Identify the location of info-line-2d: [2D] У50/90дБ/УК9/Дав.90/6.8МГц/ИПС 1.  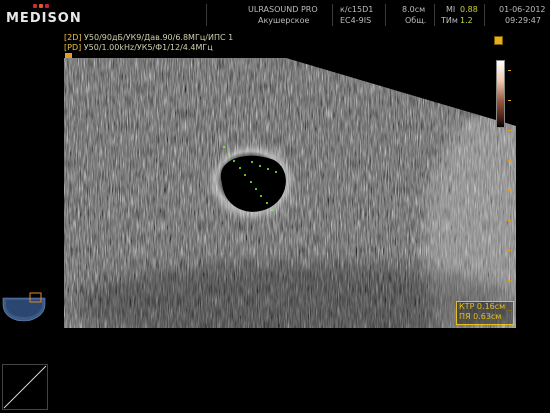
(148, 37).